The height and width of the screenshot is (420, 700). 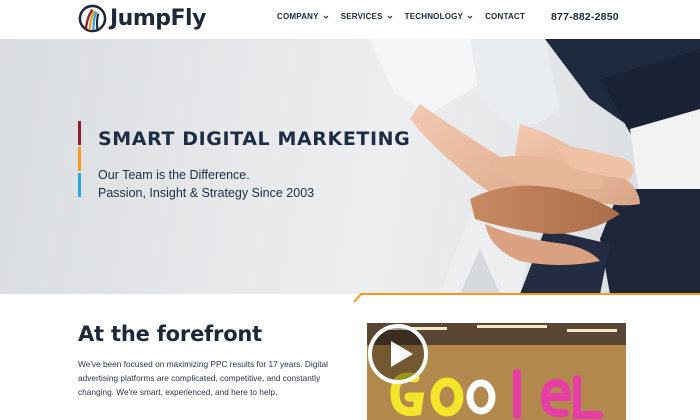 I want to click on video-player, so click(x=496, y=371).